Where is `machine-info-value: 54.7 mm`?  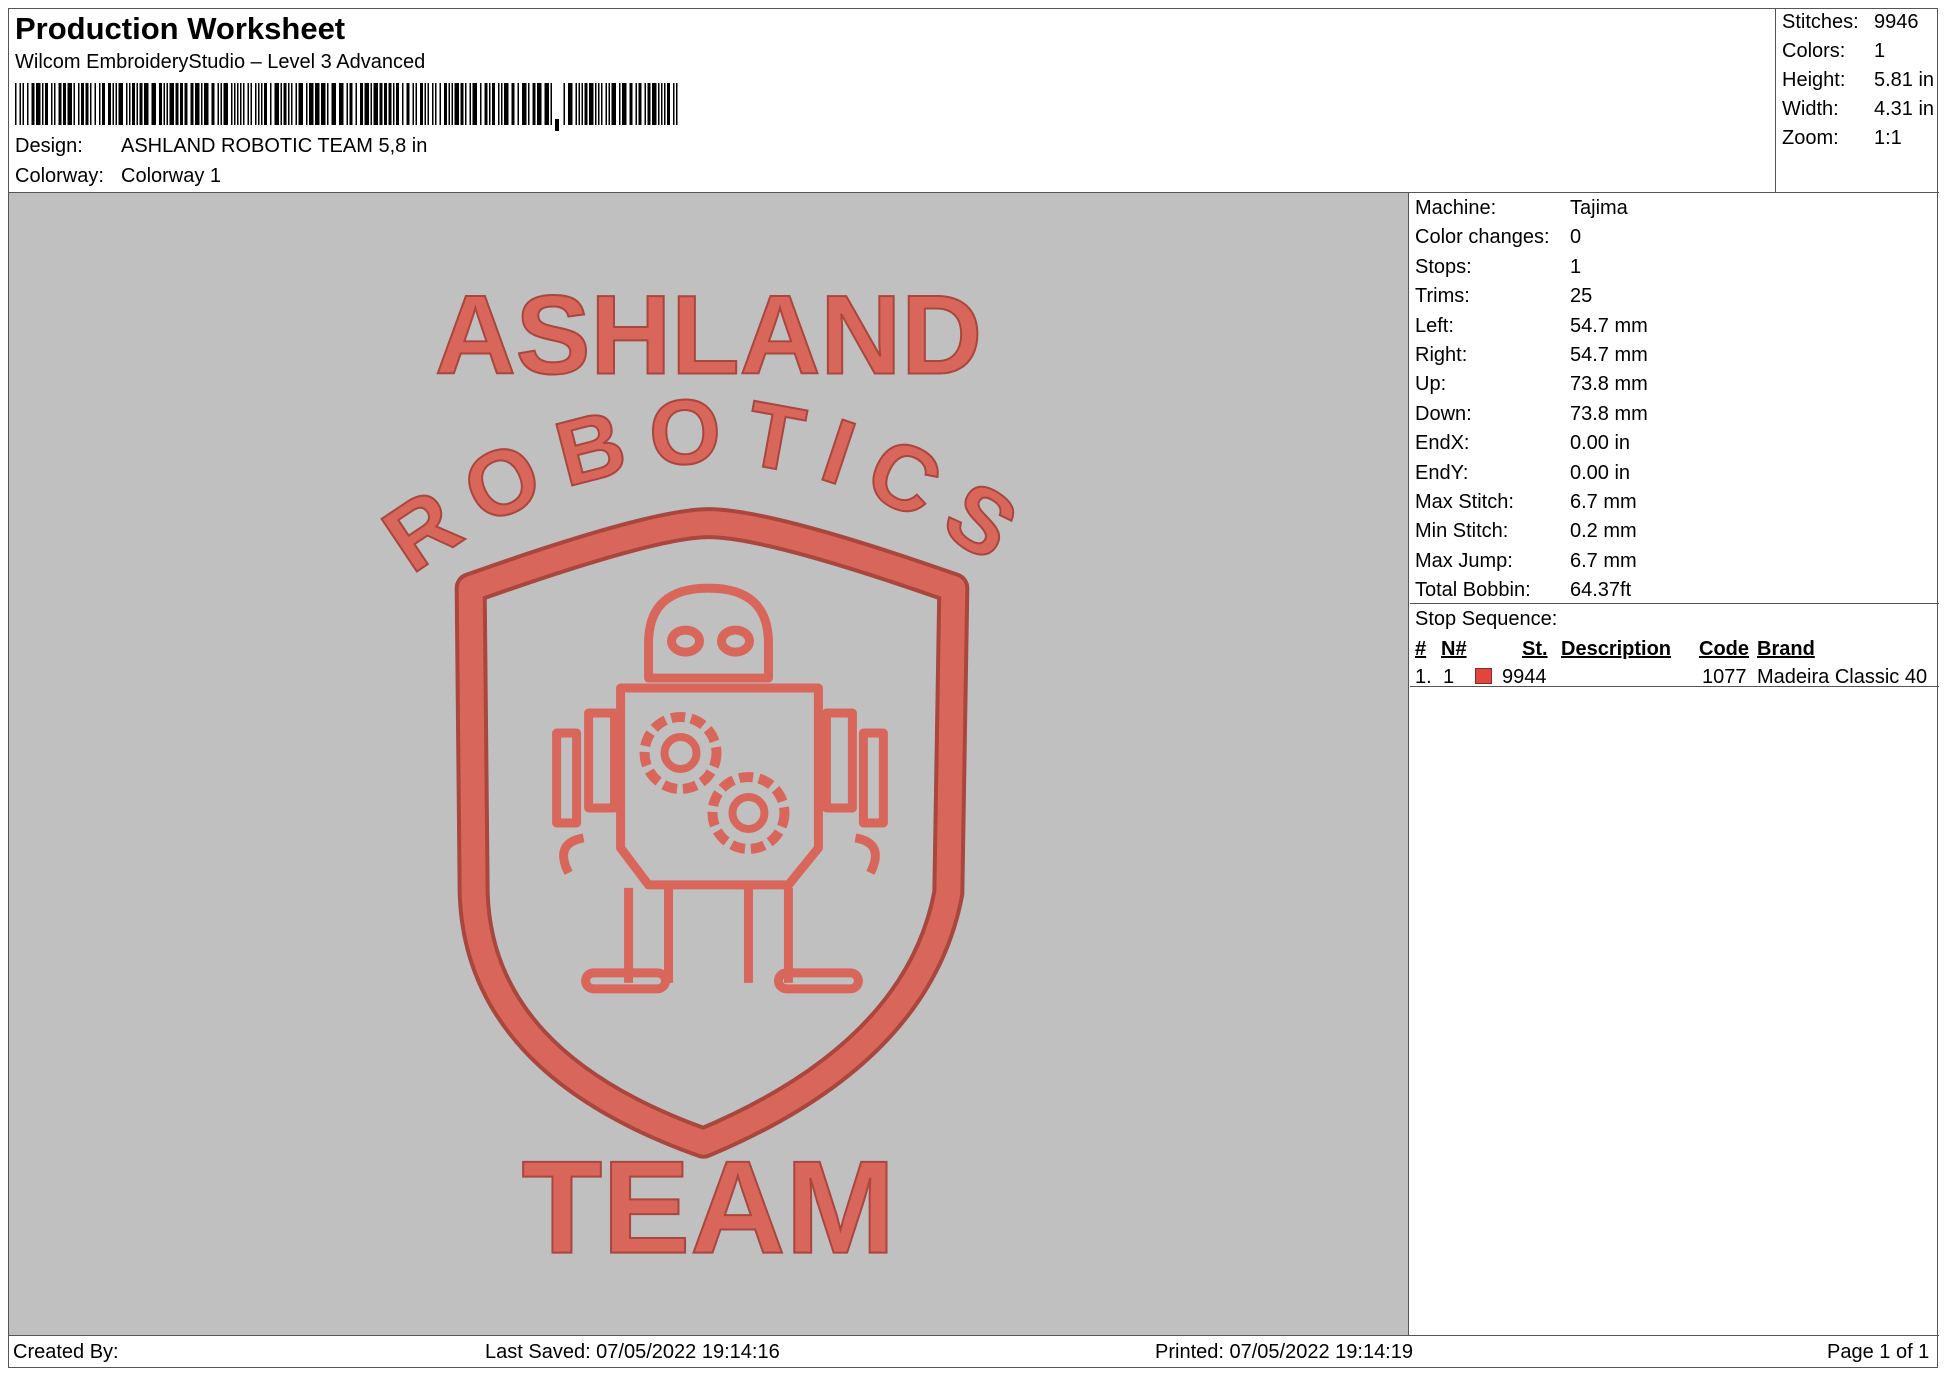
machine-info-value: 54.7 mm is located at coordinates (1609, 354).